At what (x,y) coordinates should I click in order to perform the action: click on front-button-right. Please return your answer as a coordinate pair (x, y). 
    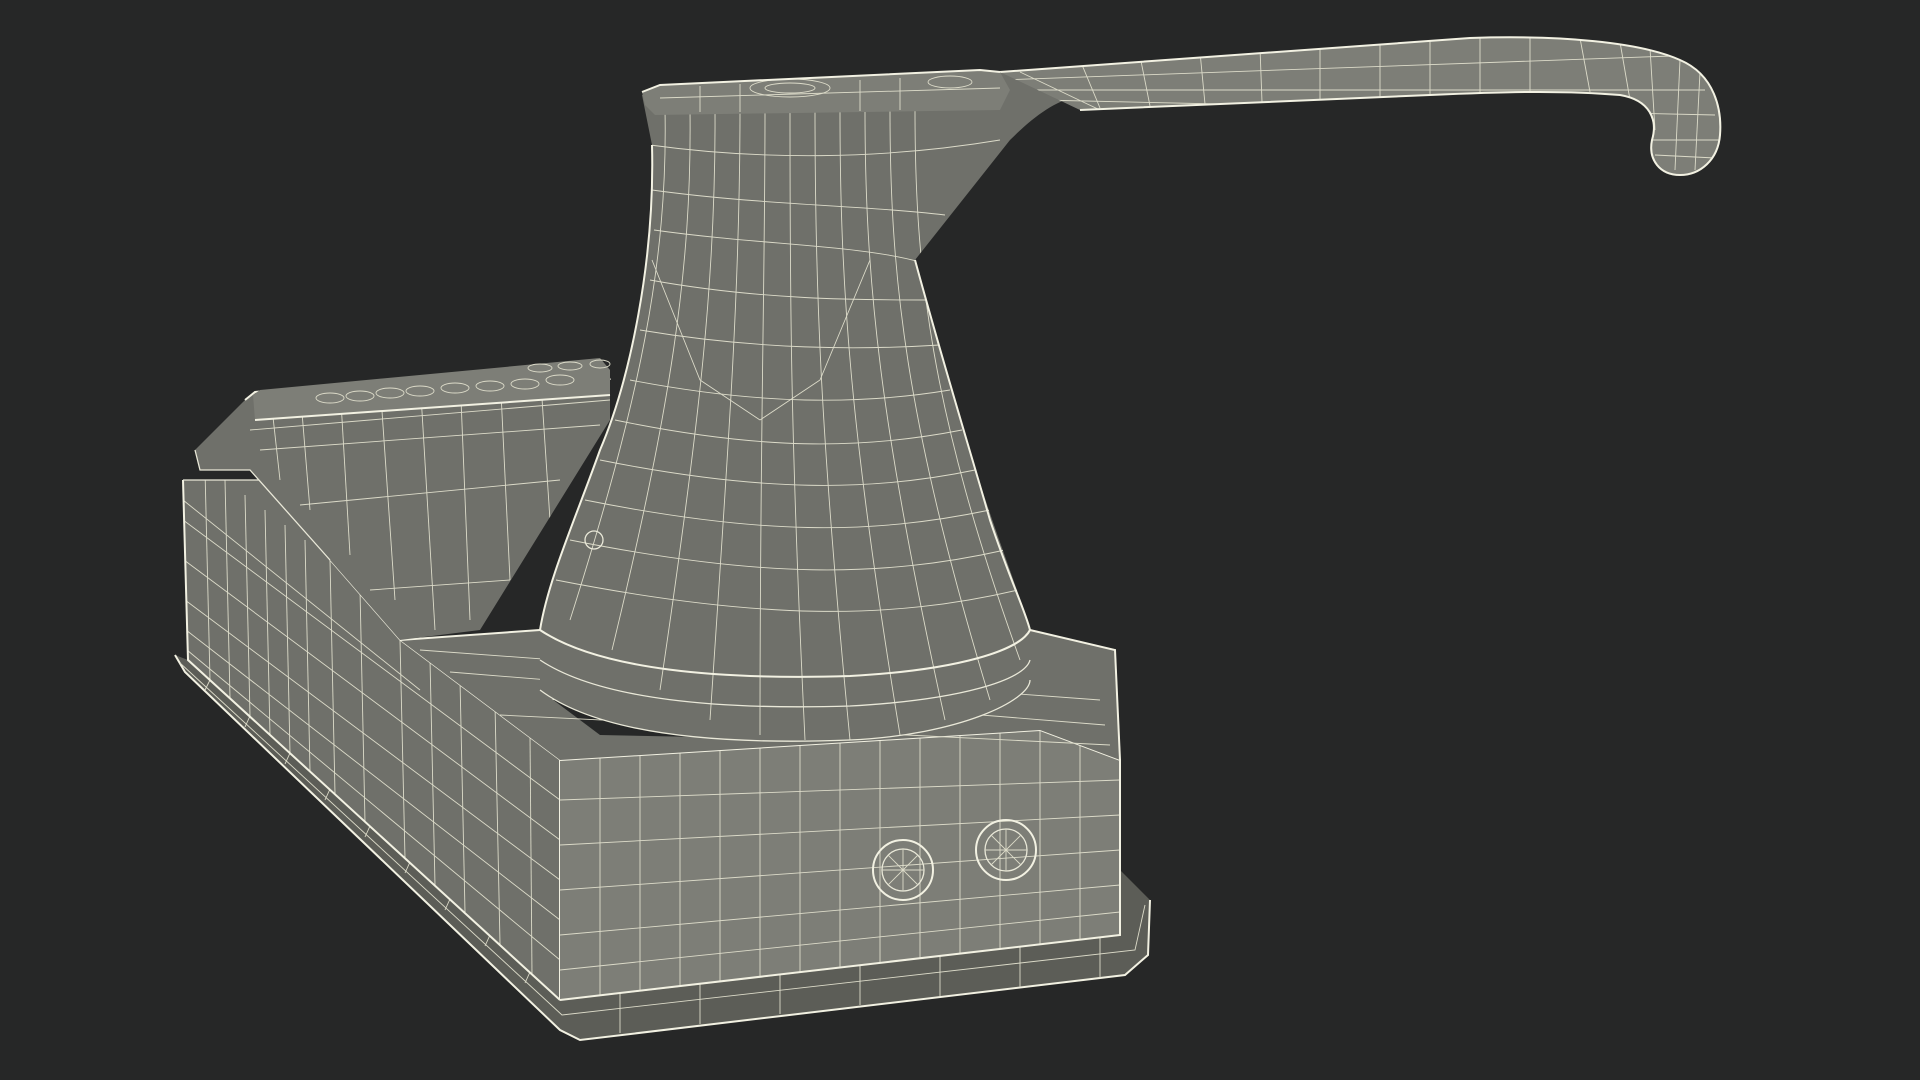
    Looking at the image, I should click on (1006, 850).